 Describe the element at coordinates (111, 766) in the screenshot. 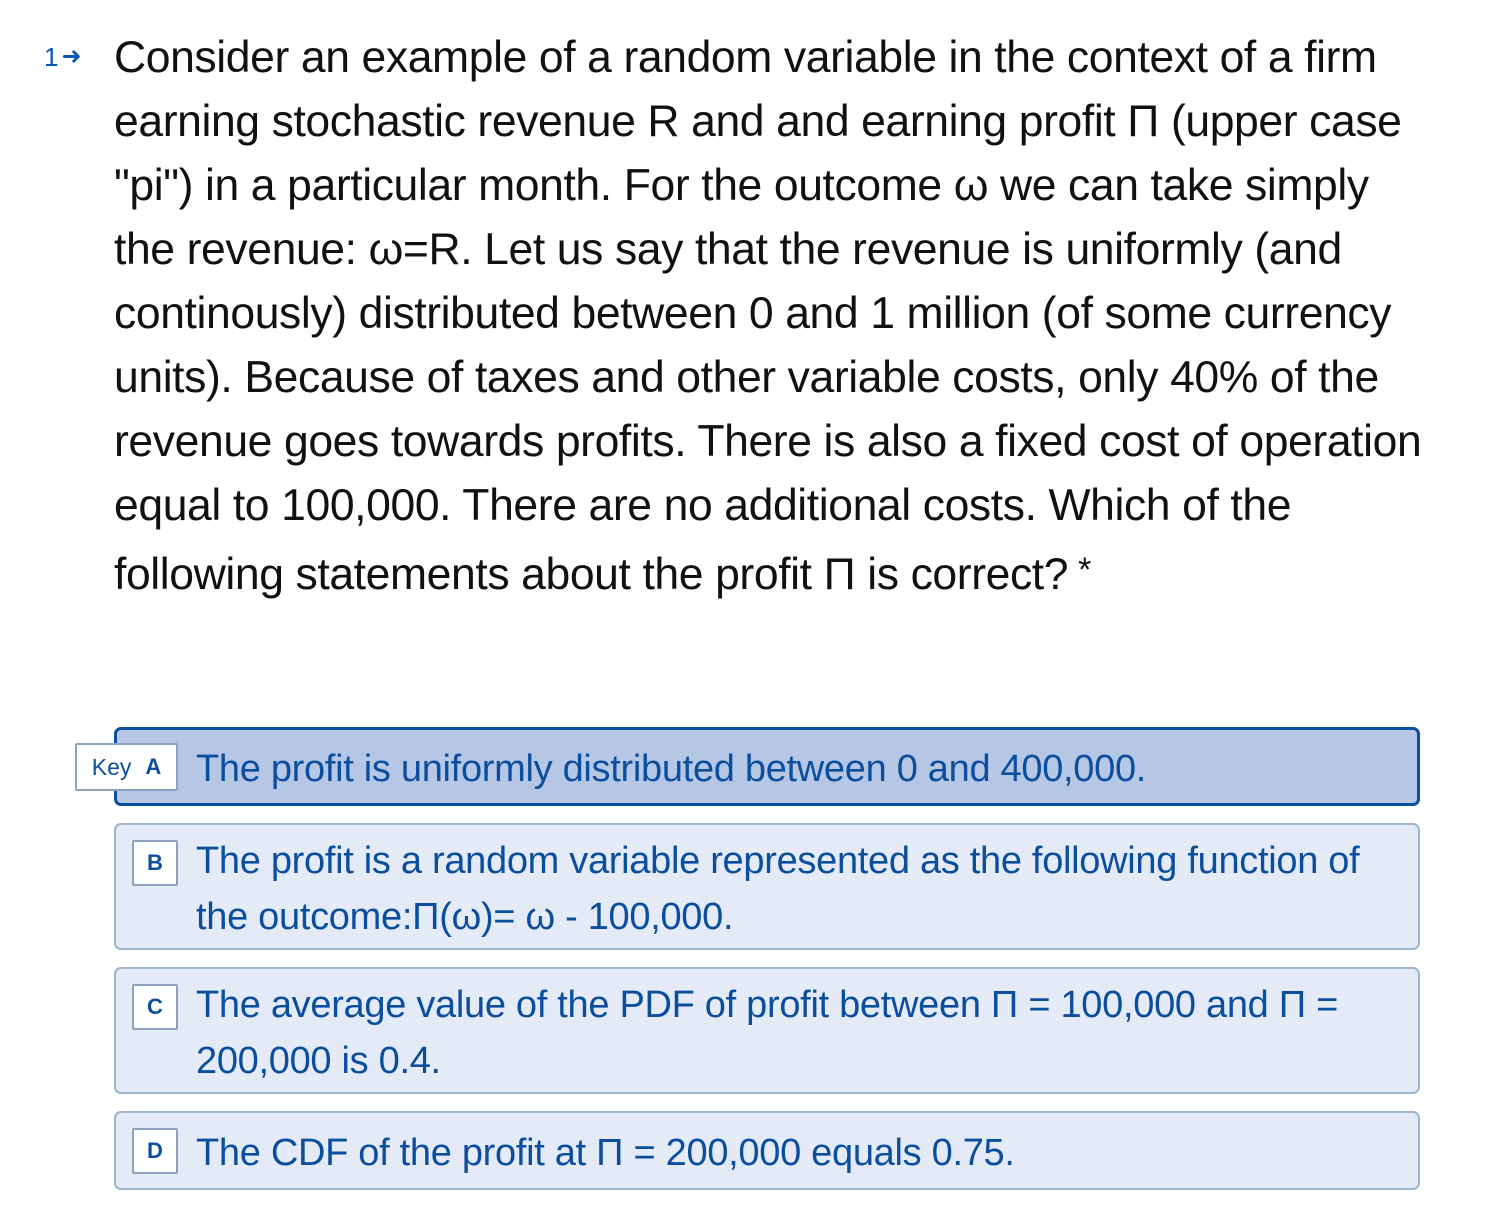

I see `key-hint-label: Key` at that location.